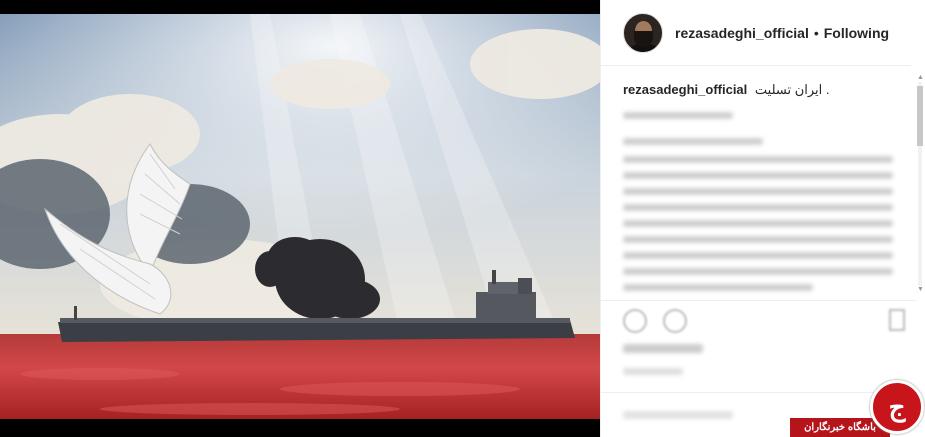  What do you see at coordinates (635, 321) in the screenshot?
I see `like-icon` at bounding box center [635, 321].